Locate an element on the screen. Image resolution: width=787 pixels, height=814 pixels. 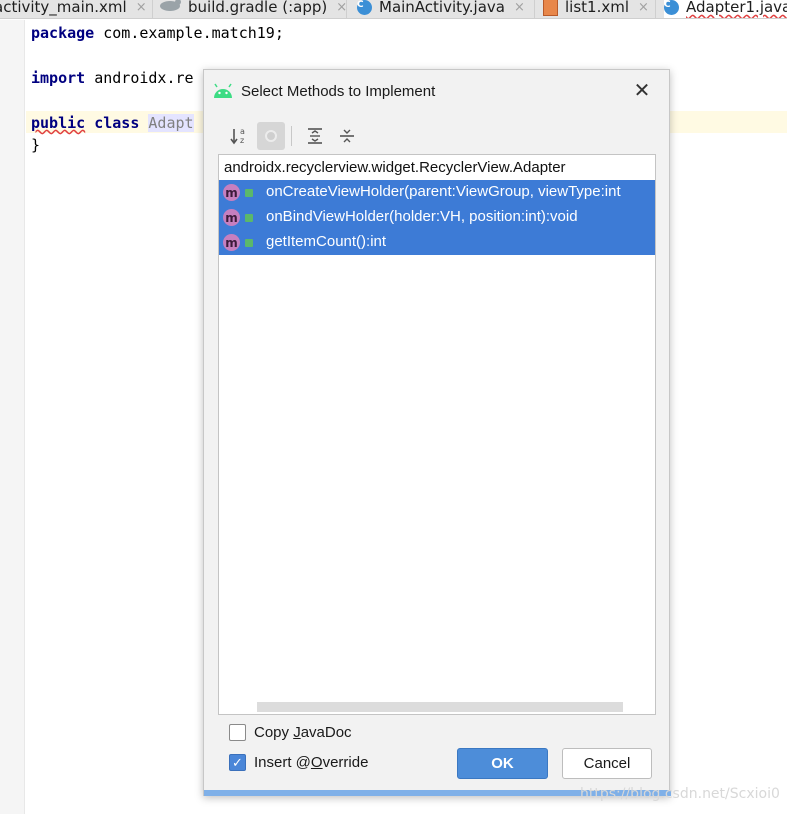
collapse-all-icon is located at coordinates (347, 136).